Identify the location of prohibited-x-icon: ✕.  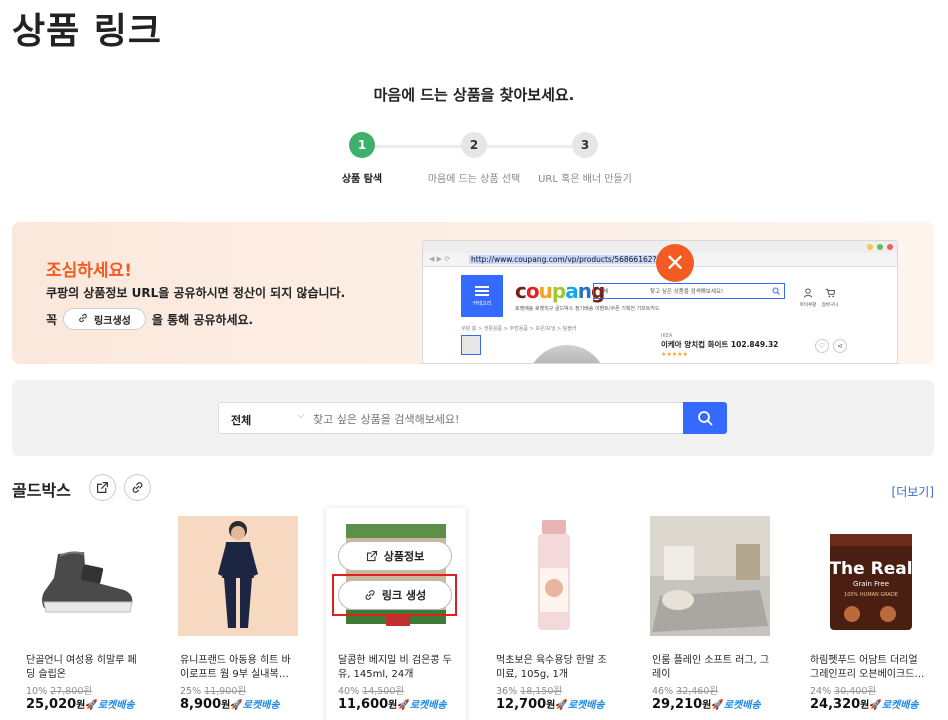
(675, 263).